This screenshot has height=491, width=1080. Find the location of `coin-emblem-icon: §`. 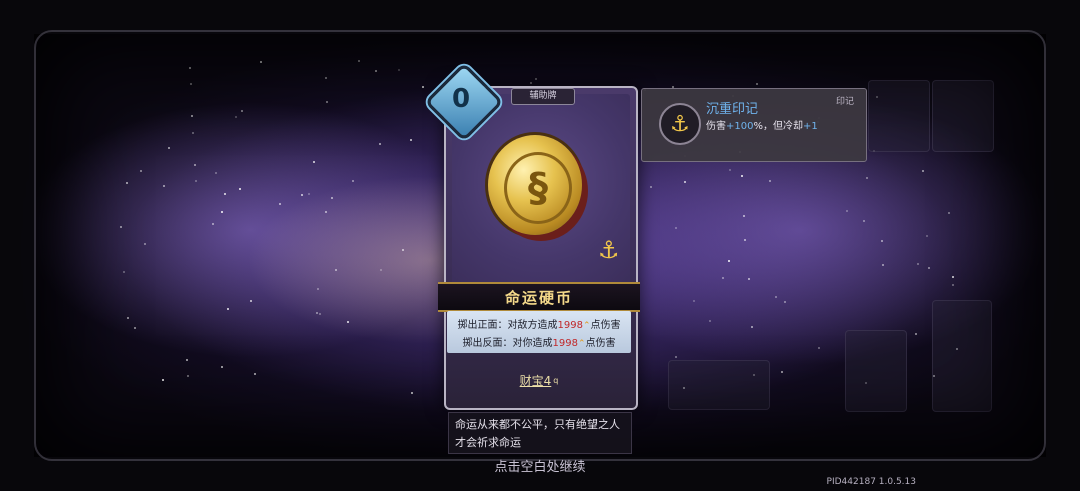

coin-emblem-icon: § is located at coordinates (538, 188).